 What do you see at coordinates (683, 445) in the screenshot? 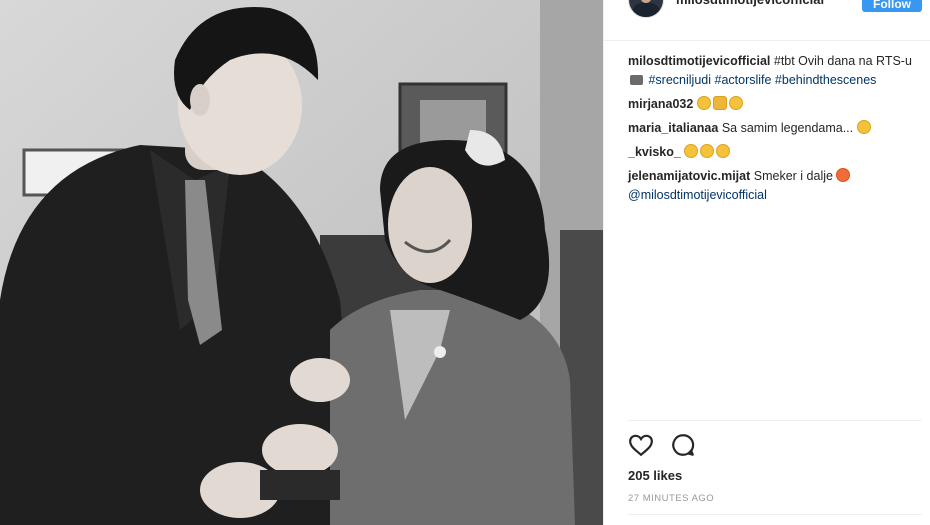
I see `comment-bubble-icon` at bounding box center [683, 445].